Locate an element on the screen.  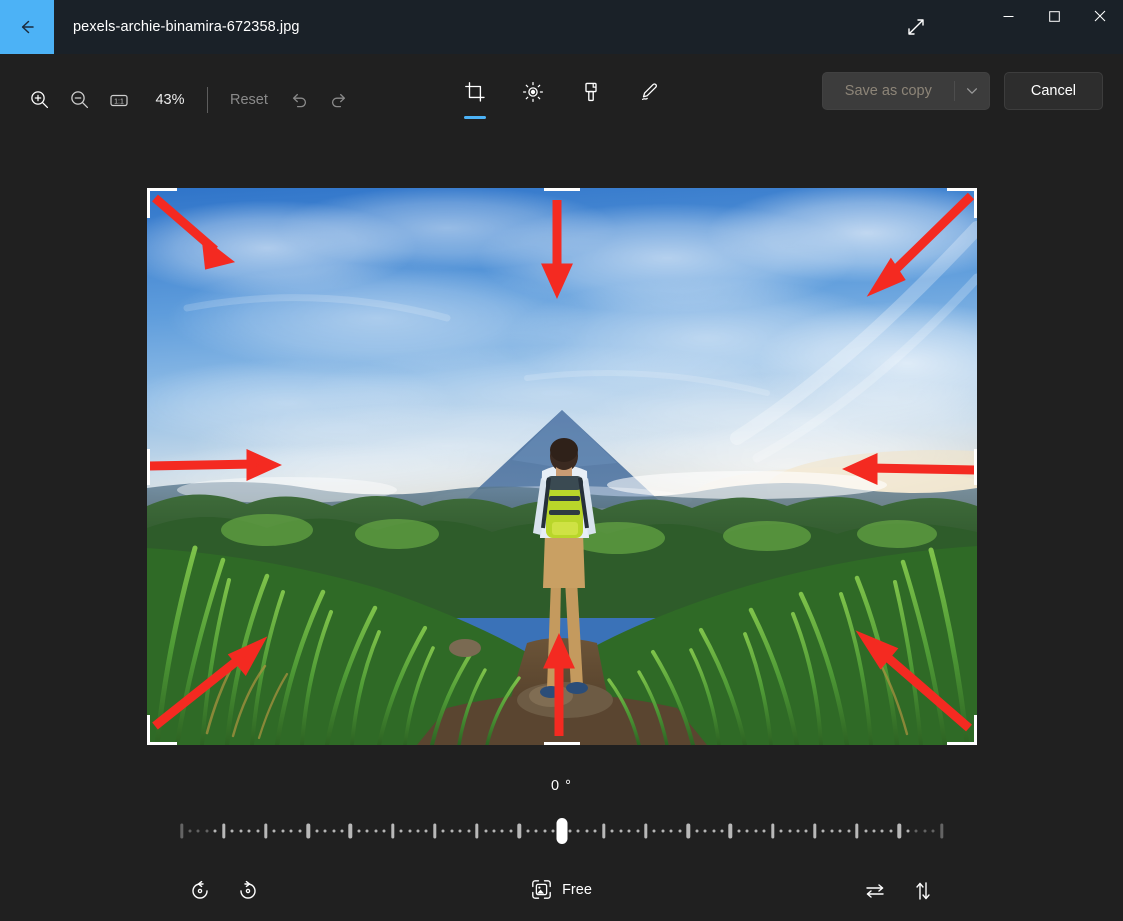
window-controls is located at coordinates (1054, 27).